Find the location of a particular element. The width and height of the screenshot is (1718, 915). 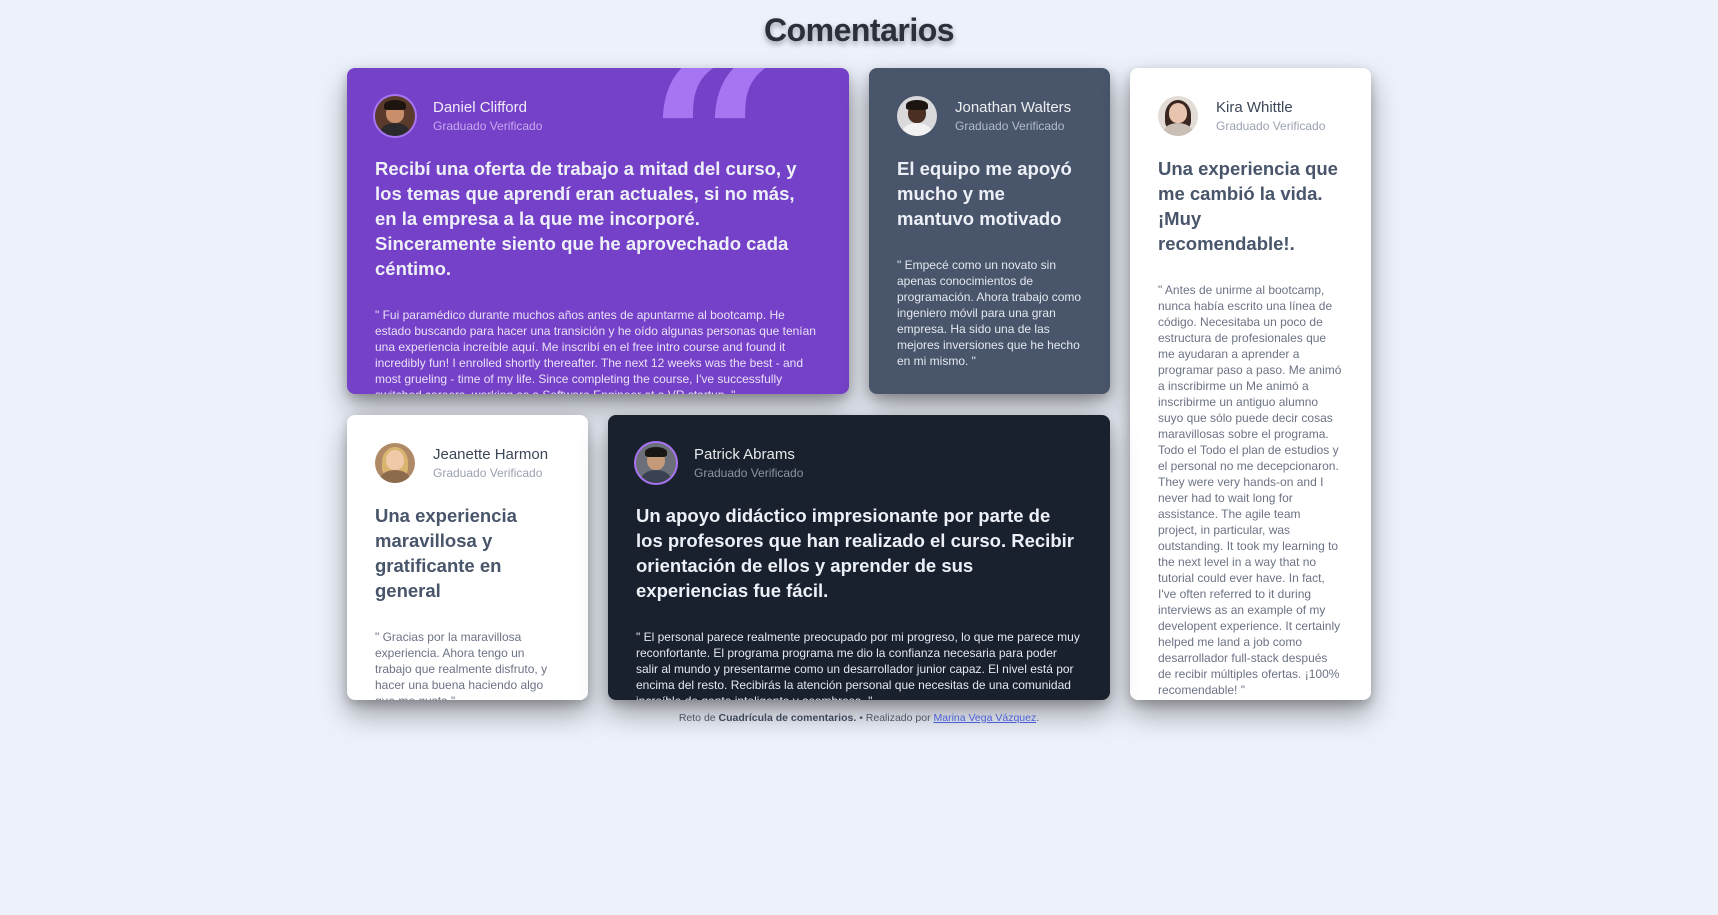

footer-prefix: Reto de is located at coordinates (697, 718).